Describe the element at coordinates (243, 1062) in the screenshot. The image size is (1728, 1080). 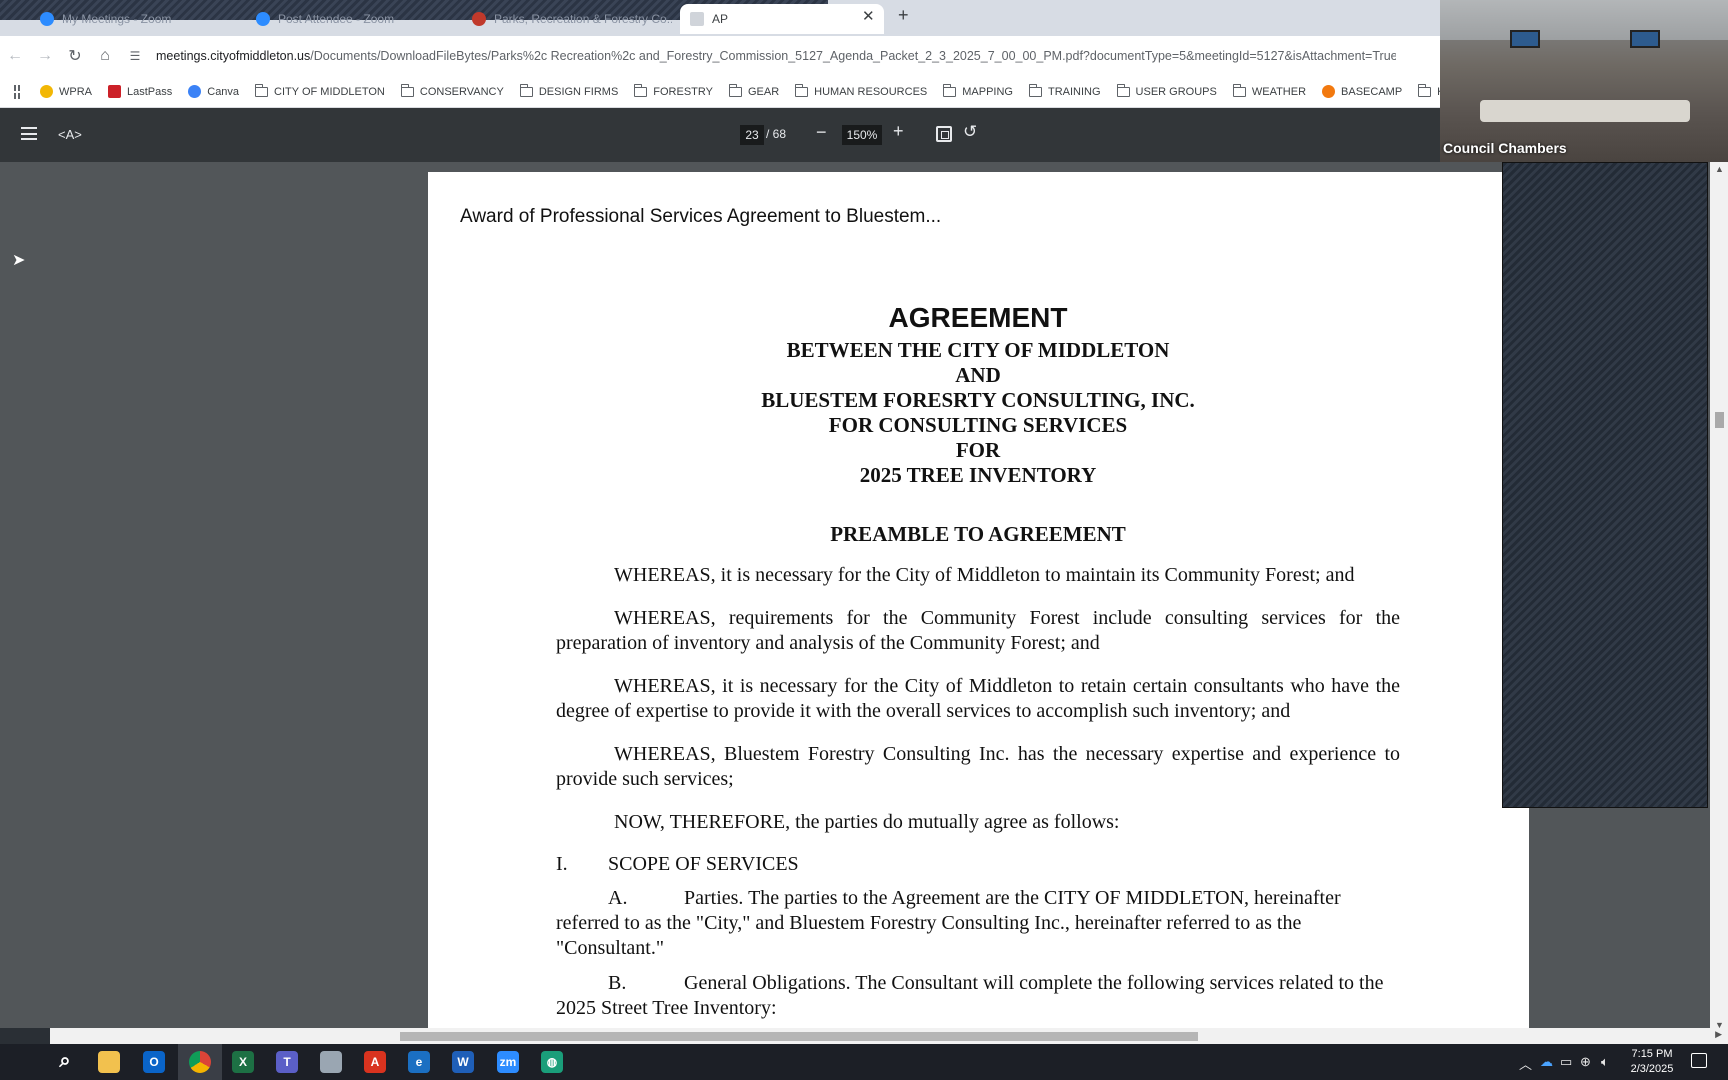
I see `excel-icon: X` at that location.